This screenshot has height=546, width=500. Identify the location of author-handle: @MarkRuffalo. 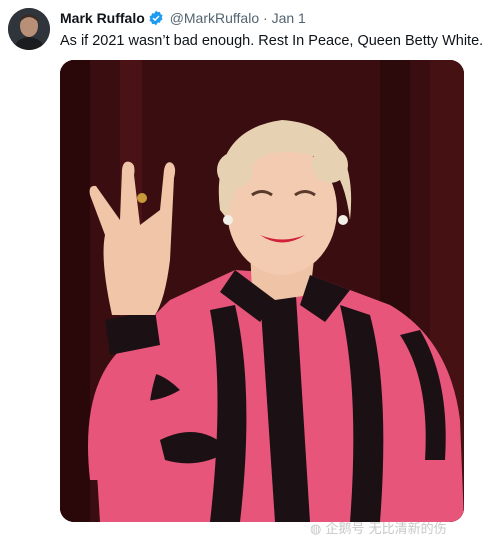
(214, 18).